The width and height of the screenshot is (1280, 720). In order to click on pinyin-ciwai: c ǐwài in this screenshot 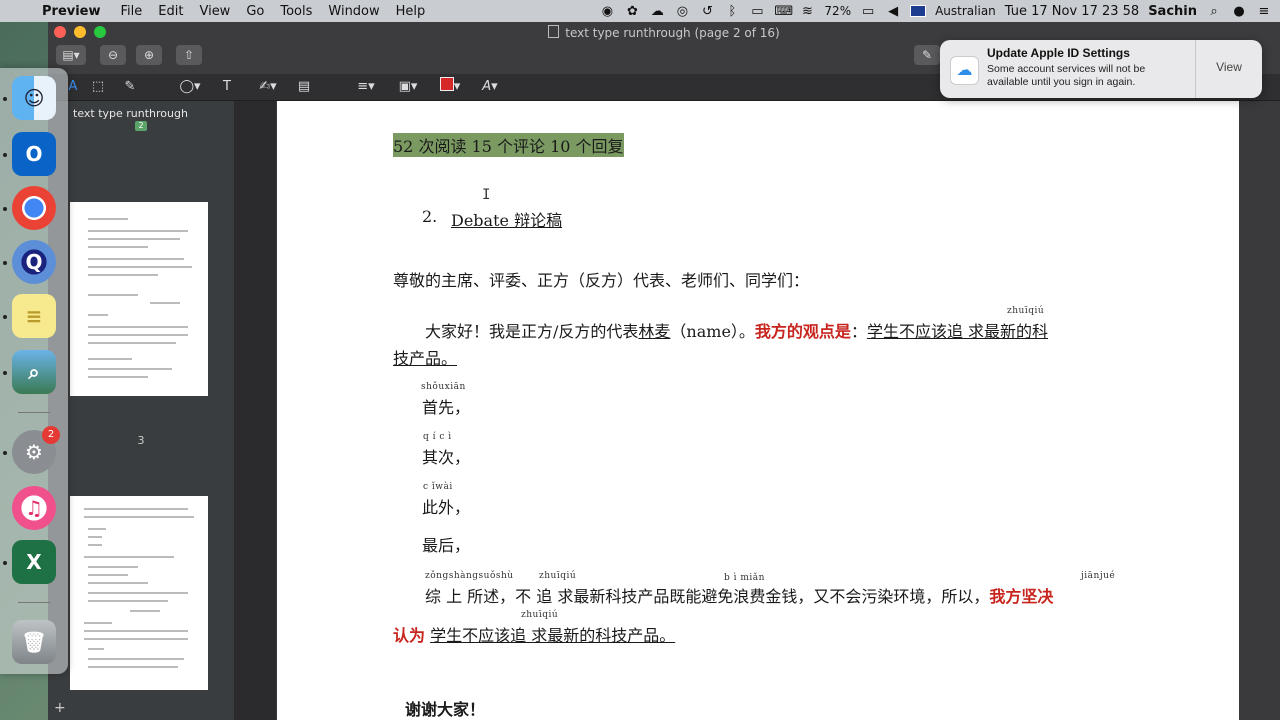, I will do `click(438, 487)`.